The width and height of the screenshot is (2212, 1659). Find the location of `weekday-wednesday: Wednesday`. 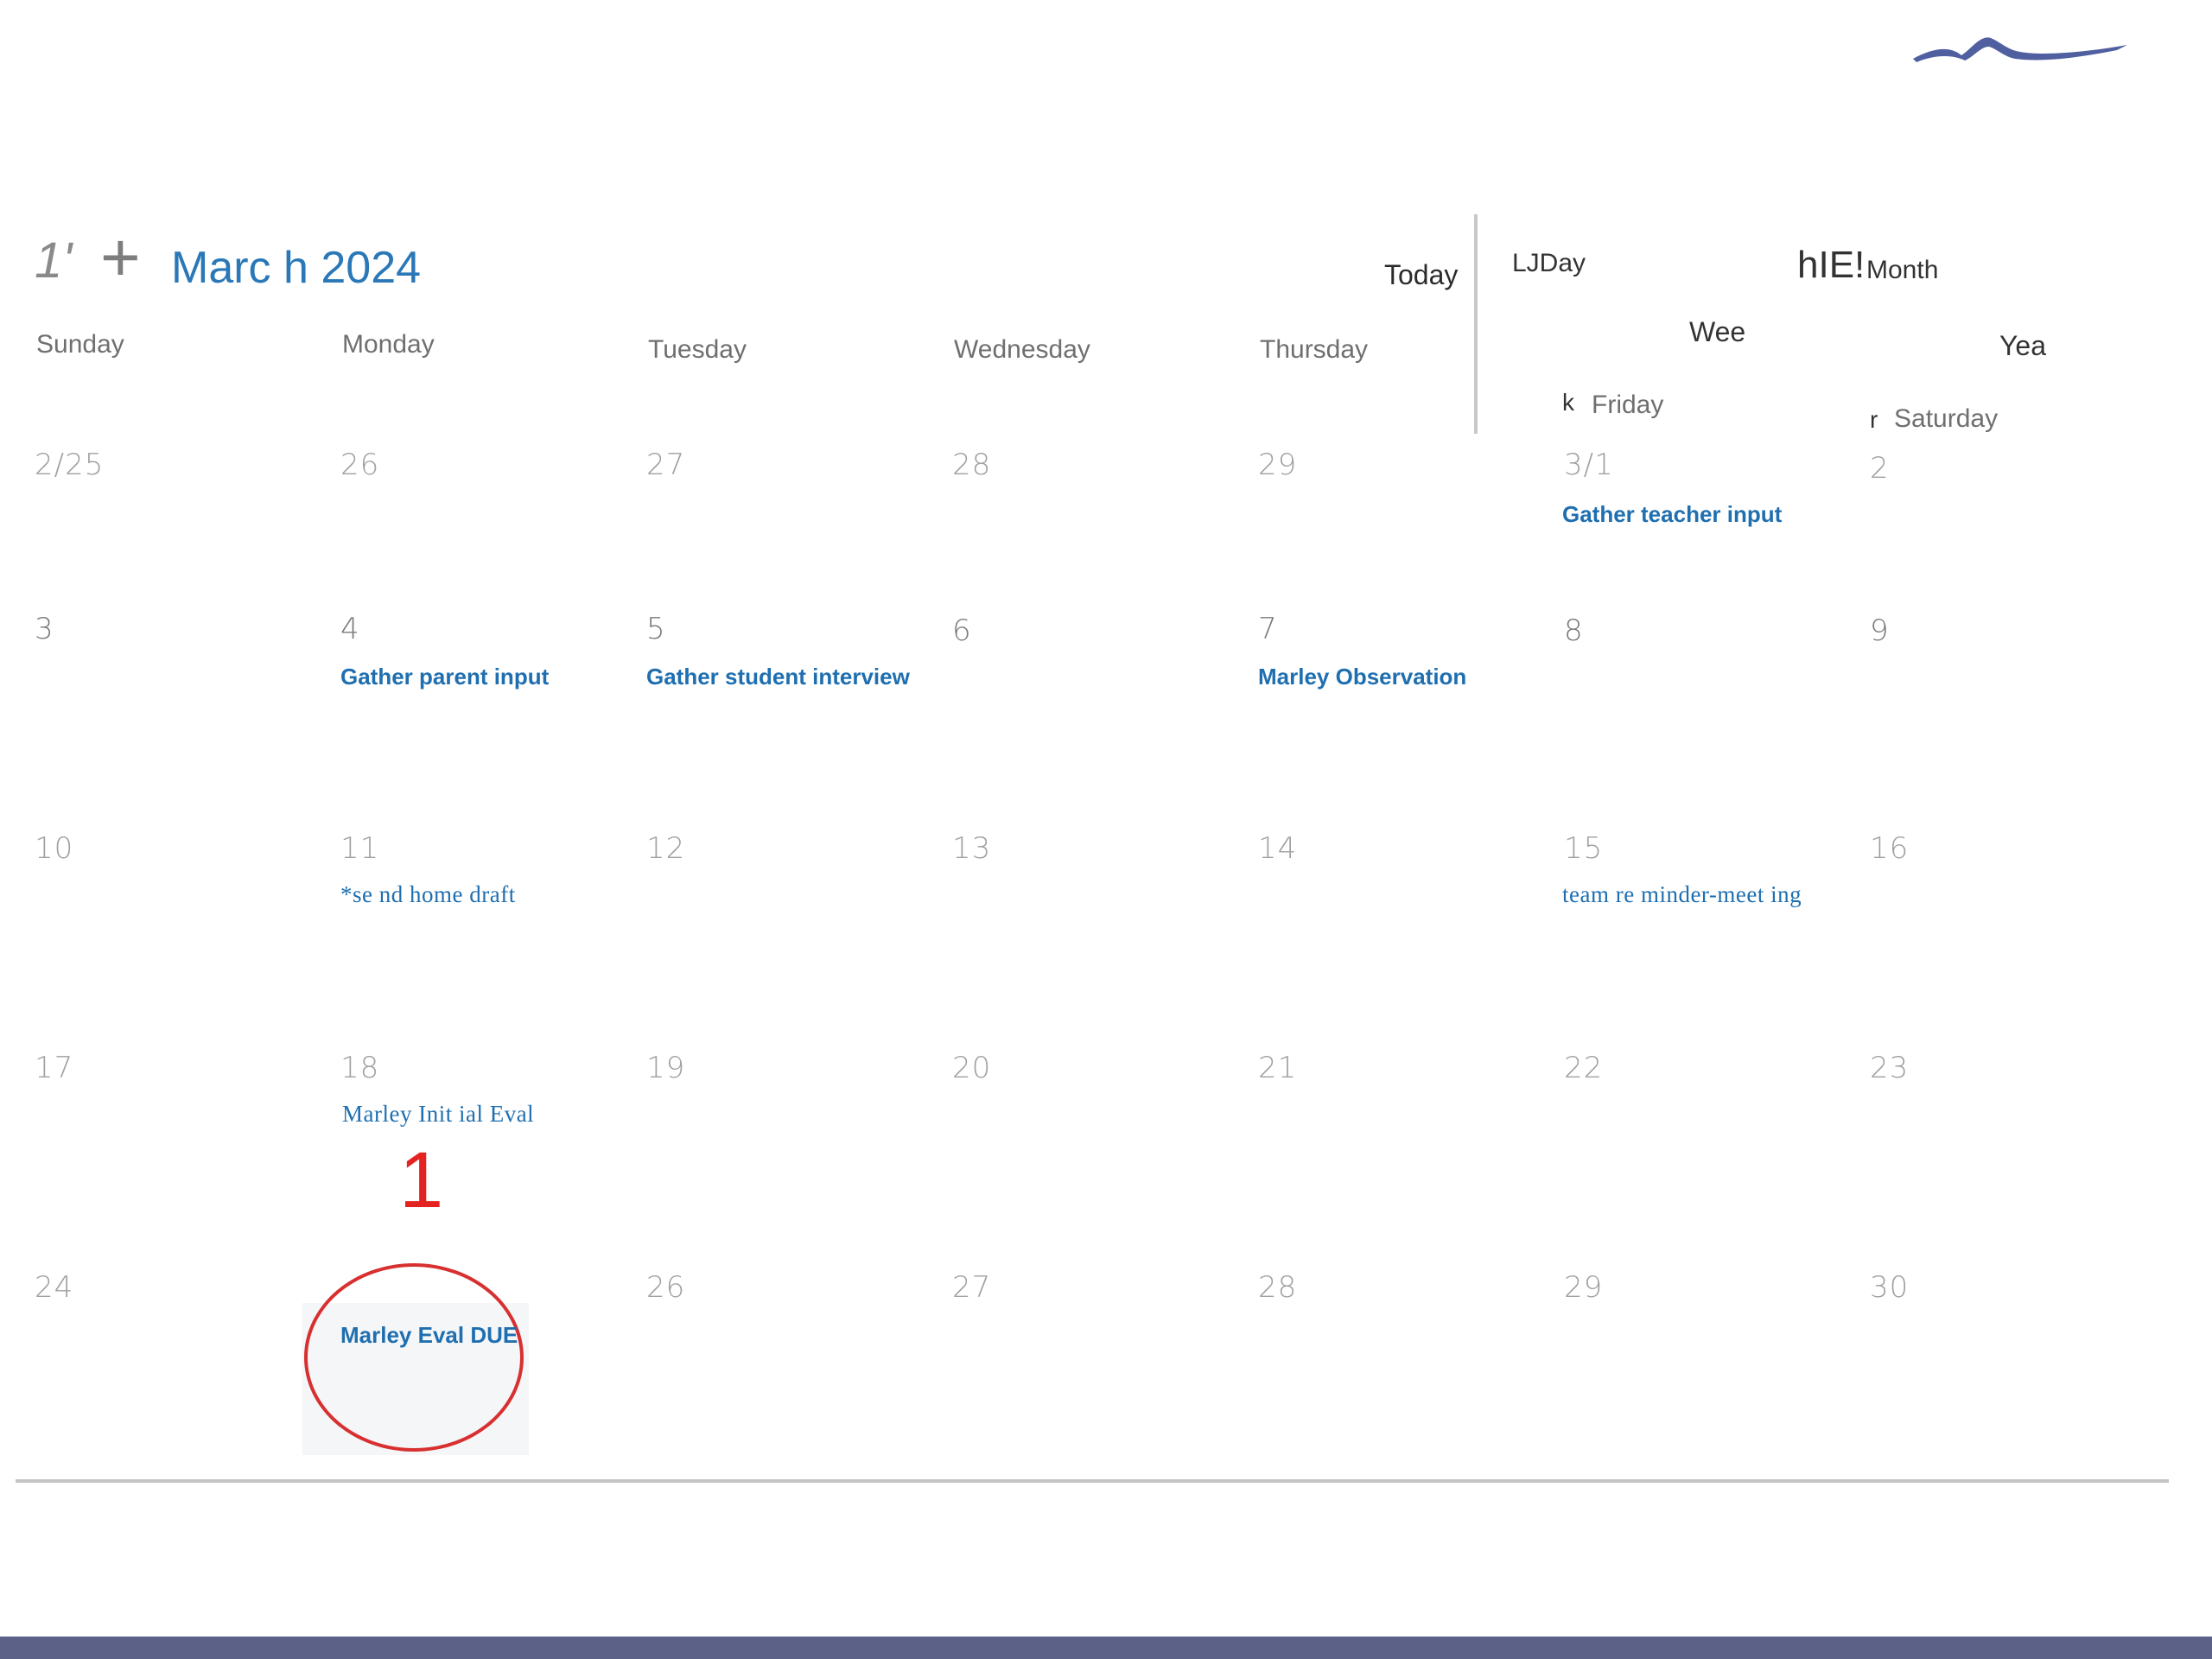

weekday-wednesday: Wednesday is located at coordinates (1022, 349).